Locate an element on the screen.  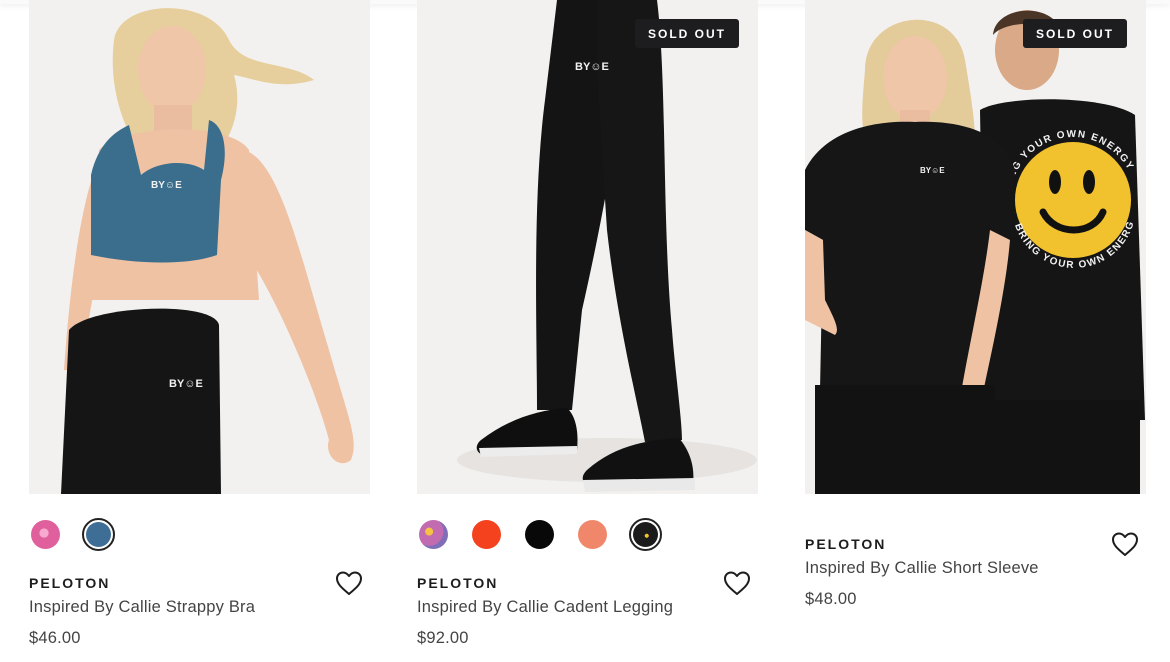
product-price: $48.00 is located at coordinates (831, 599).